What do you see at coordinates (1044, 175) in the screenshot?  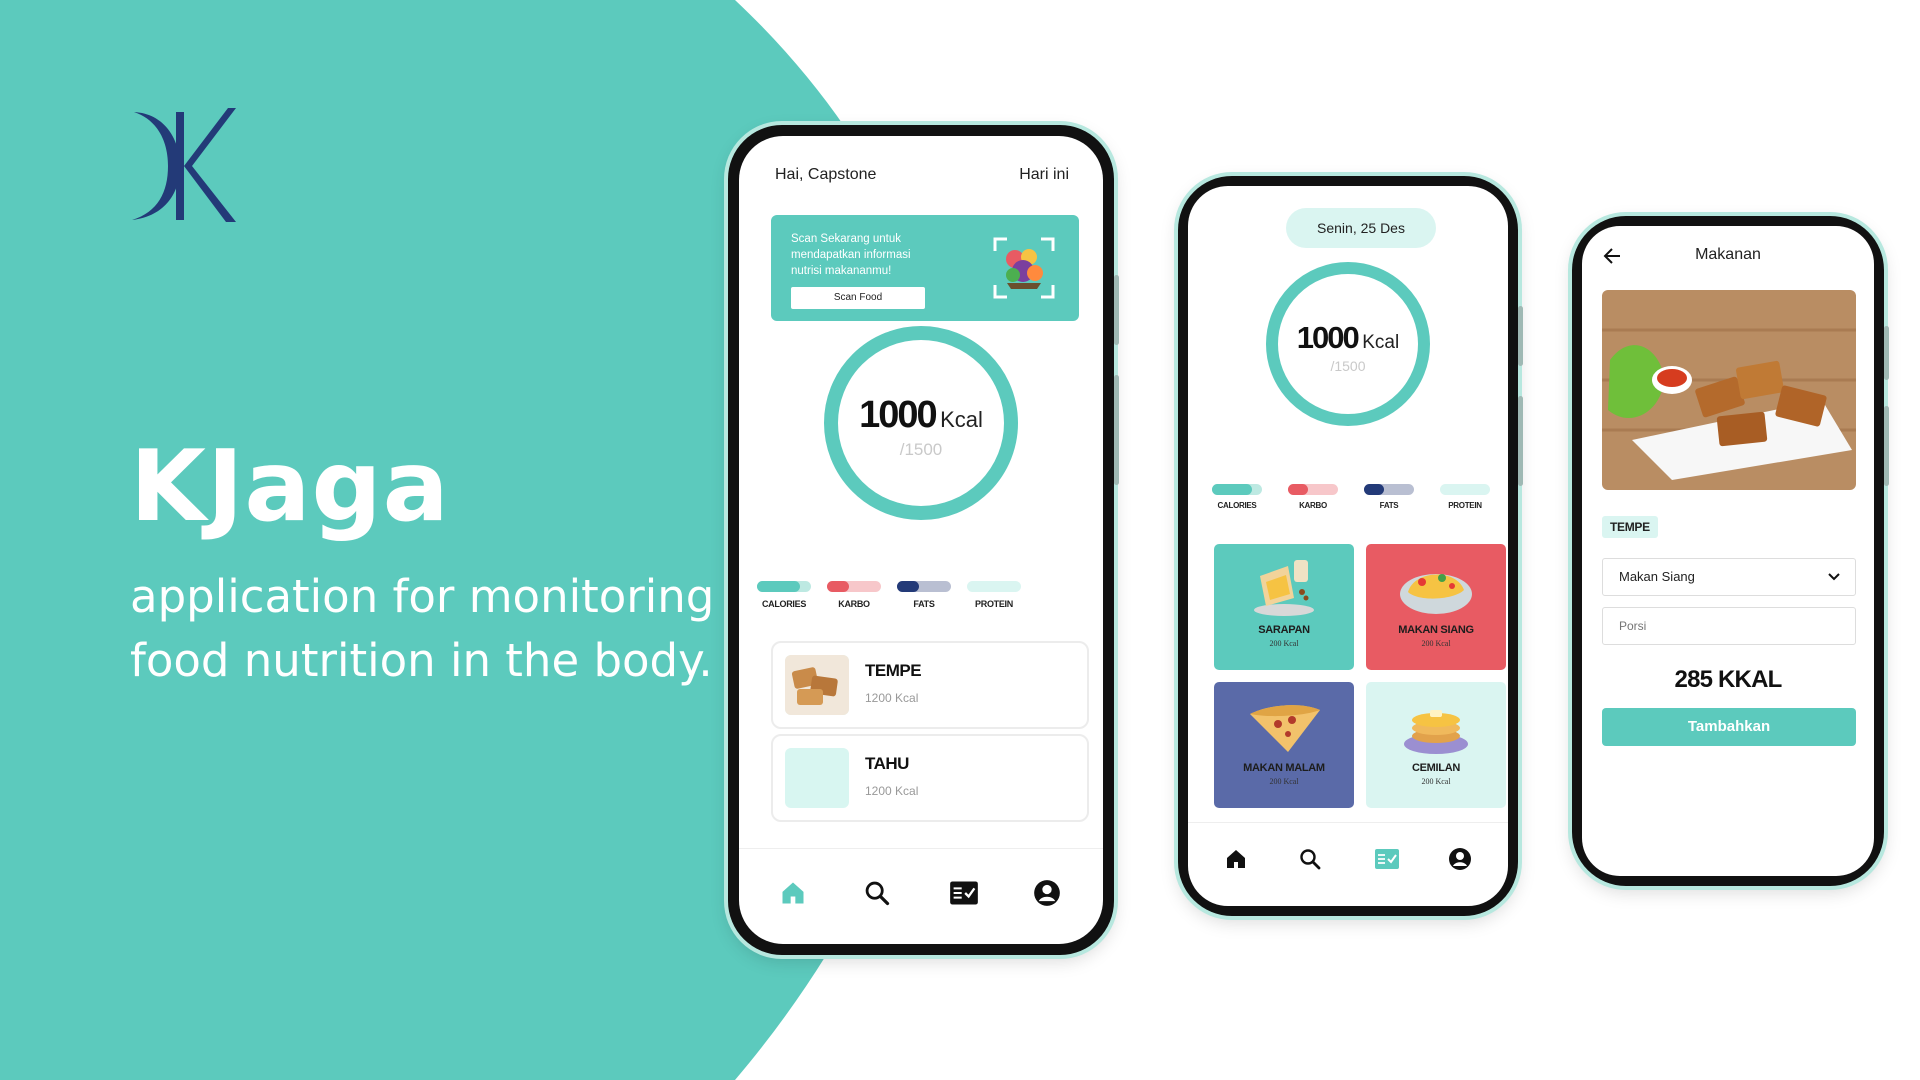 I see `date-label: Hari ini` at bounding box center [1044, 175].